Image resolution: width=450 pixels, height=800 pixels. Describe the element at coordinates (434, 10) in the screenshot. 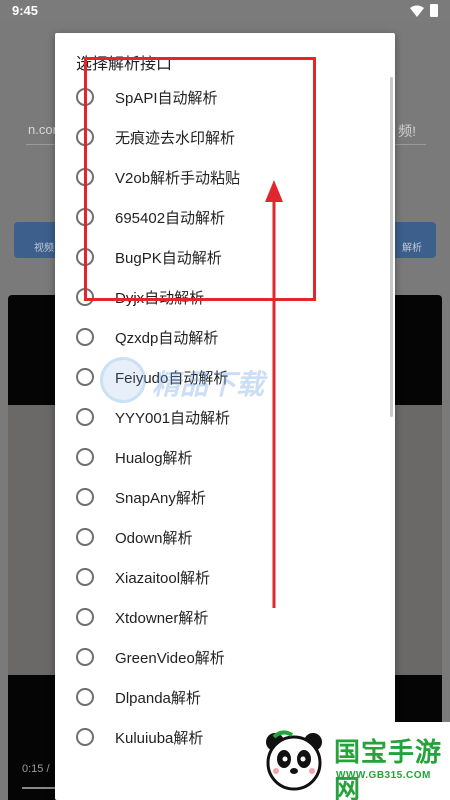

I see `battery-icon` at that location.